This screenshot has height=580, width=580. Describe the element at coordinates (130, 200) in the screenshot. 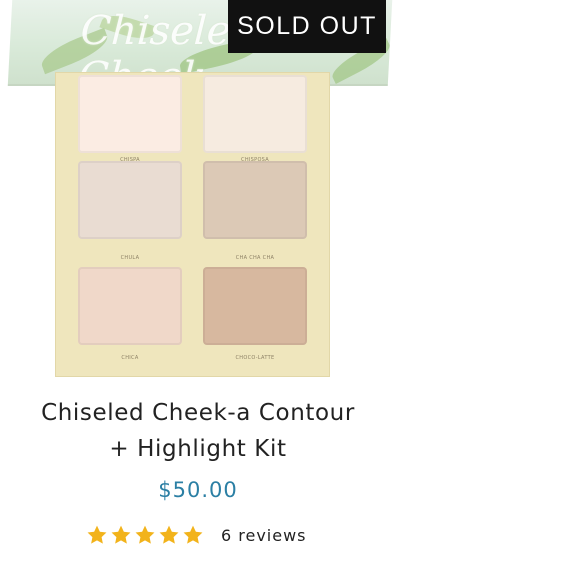

I see `shade-pan-chula` at that location.